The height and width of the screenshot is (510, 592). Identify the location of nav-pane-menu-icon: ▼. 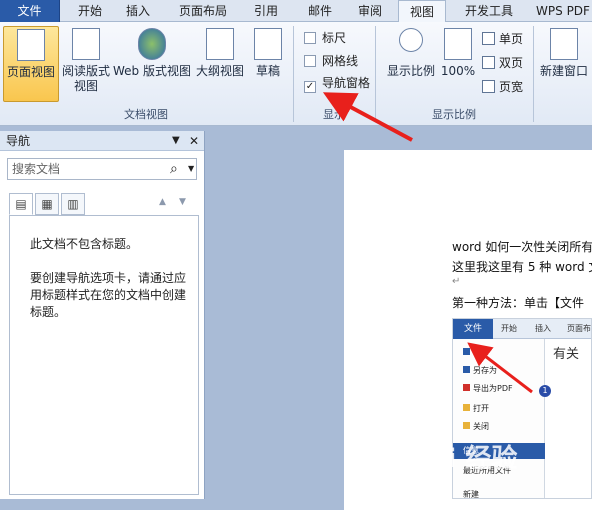
(176, 141).